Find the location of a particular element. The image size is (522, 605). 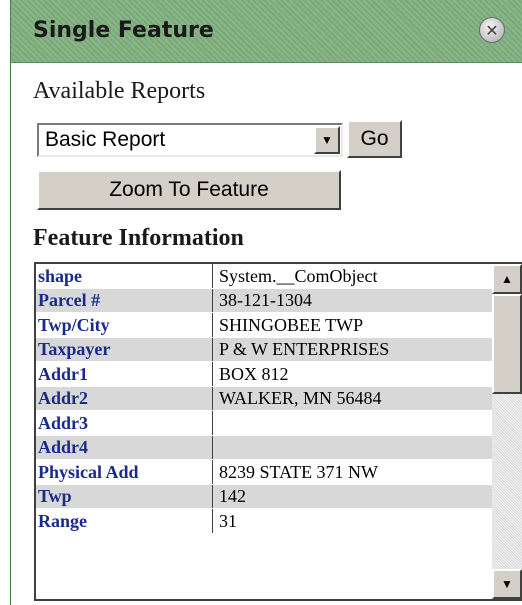

attribute-name: Twp is located at coordinates (124, 496).